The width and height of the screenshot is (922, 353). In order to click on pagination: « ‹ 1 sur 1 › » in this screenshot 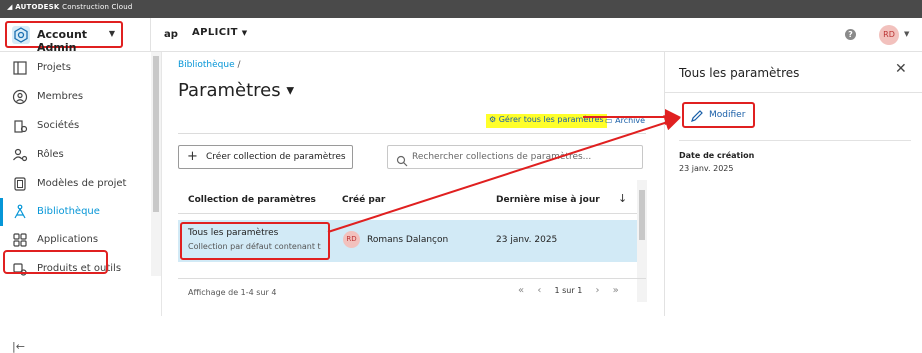, I will do `click(573, 290)`.